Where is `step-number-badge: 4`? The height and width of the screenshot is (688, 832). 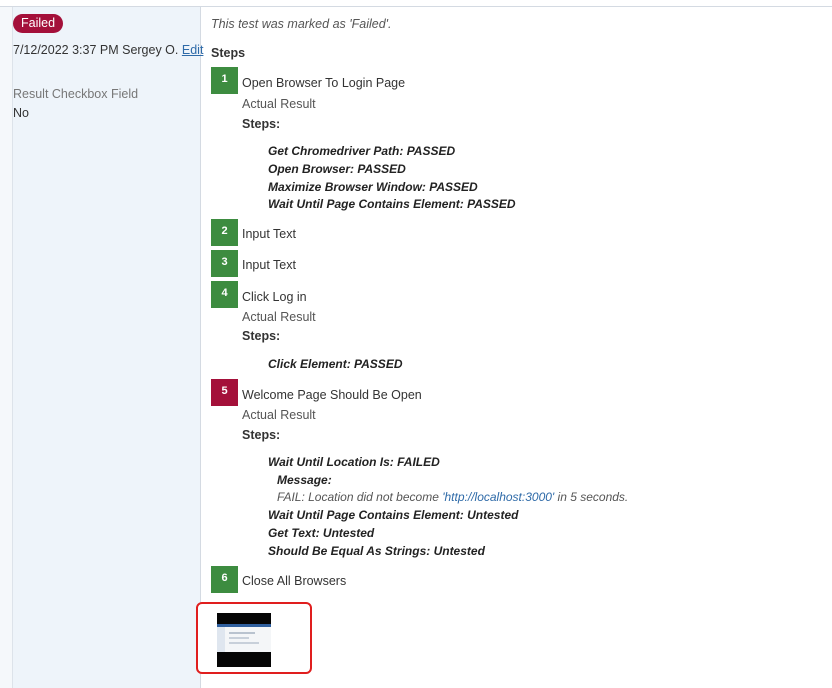 step-number-badge: 4 is located at coordinates (224, 294).